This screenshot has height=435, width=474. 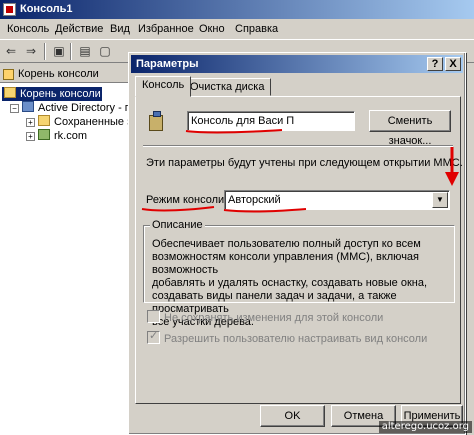 What do you see at coordinates (31, 51) in the screenshot?
I see `forward-icon: ⇒` at bounding box center [31, 51].